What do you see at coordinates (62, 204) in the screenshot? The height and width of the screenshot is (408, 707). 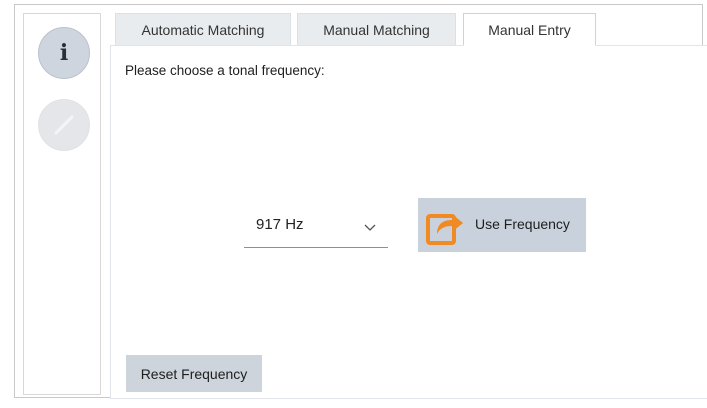 I see `side-rail: i` at bounding box center [62, 204].